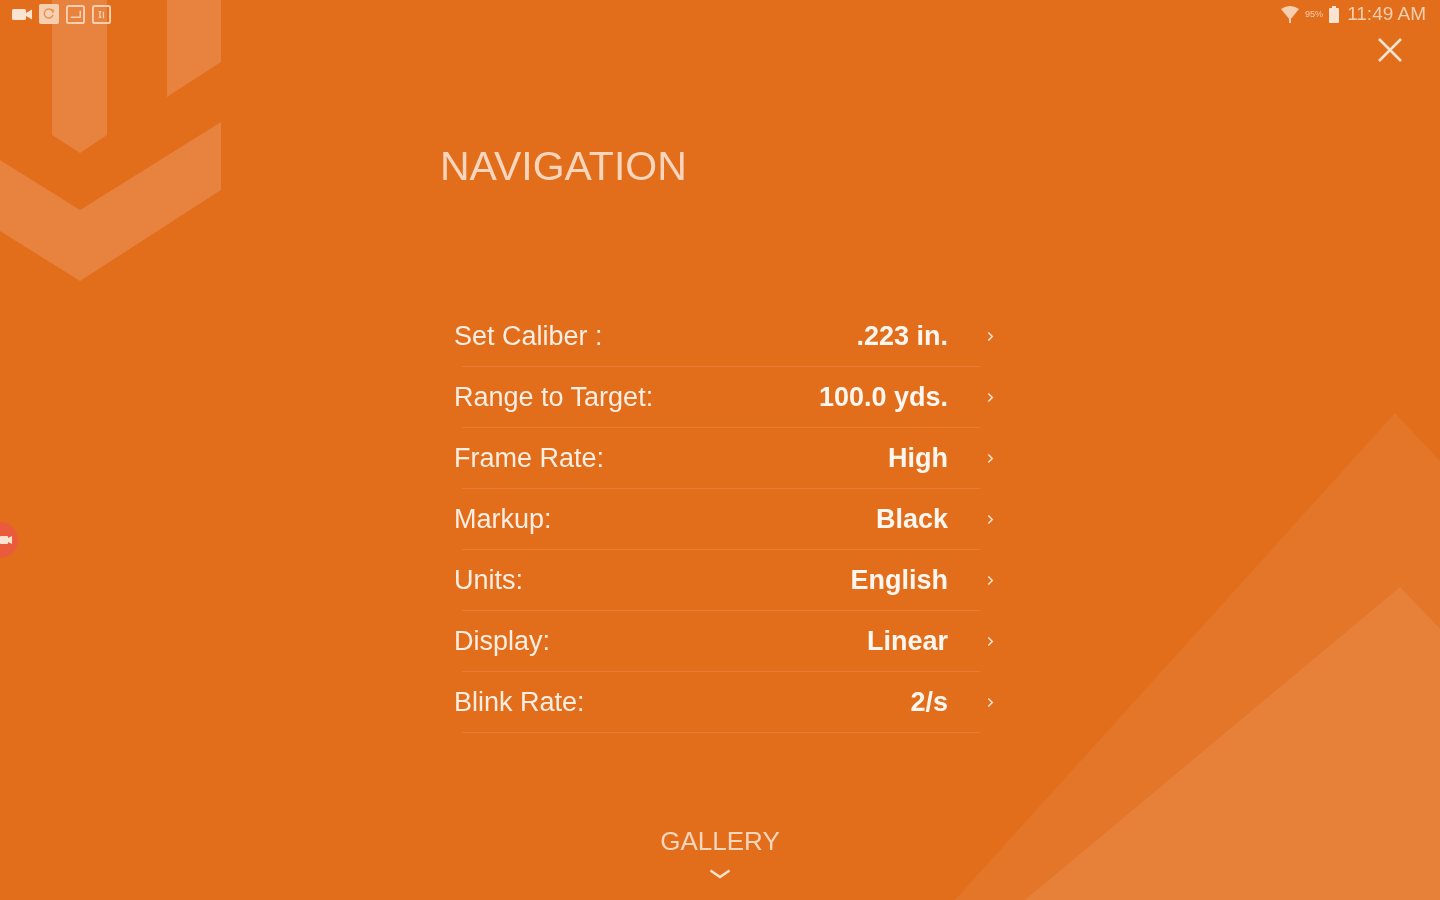 This screenshot has height=900, width=1440. I want to click on setting-value: Linear, so click(907, 641).